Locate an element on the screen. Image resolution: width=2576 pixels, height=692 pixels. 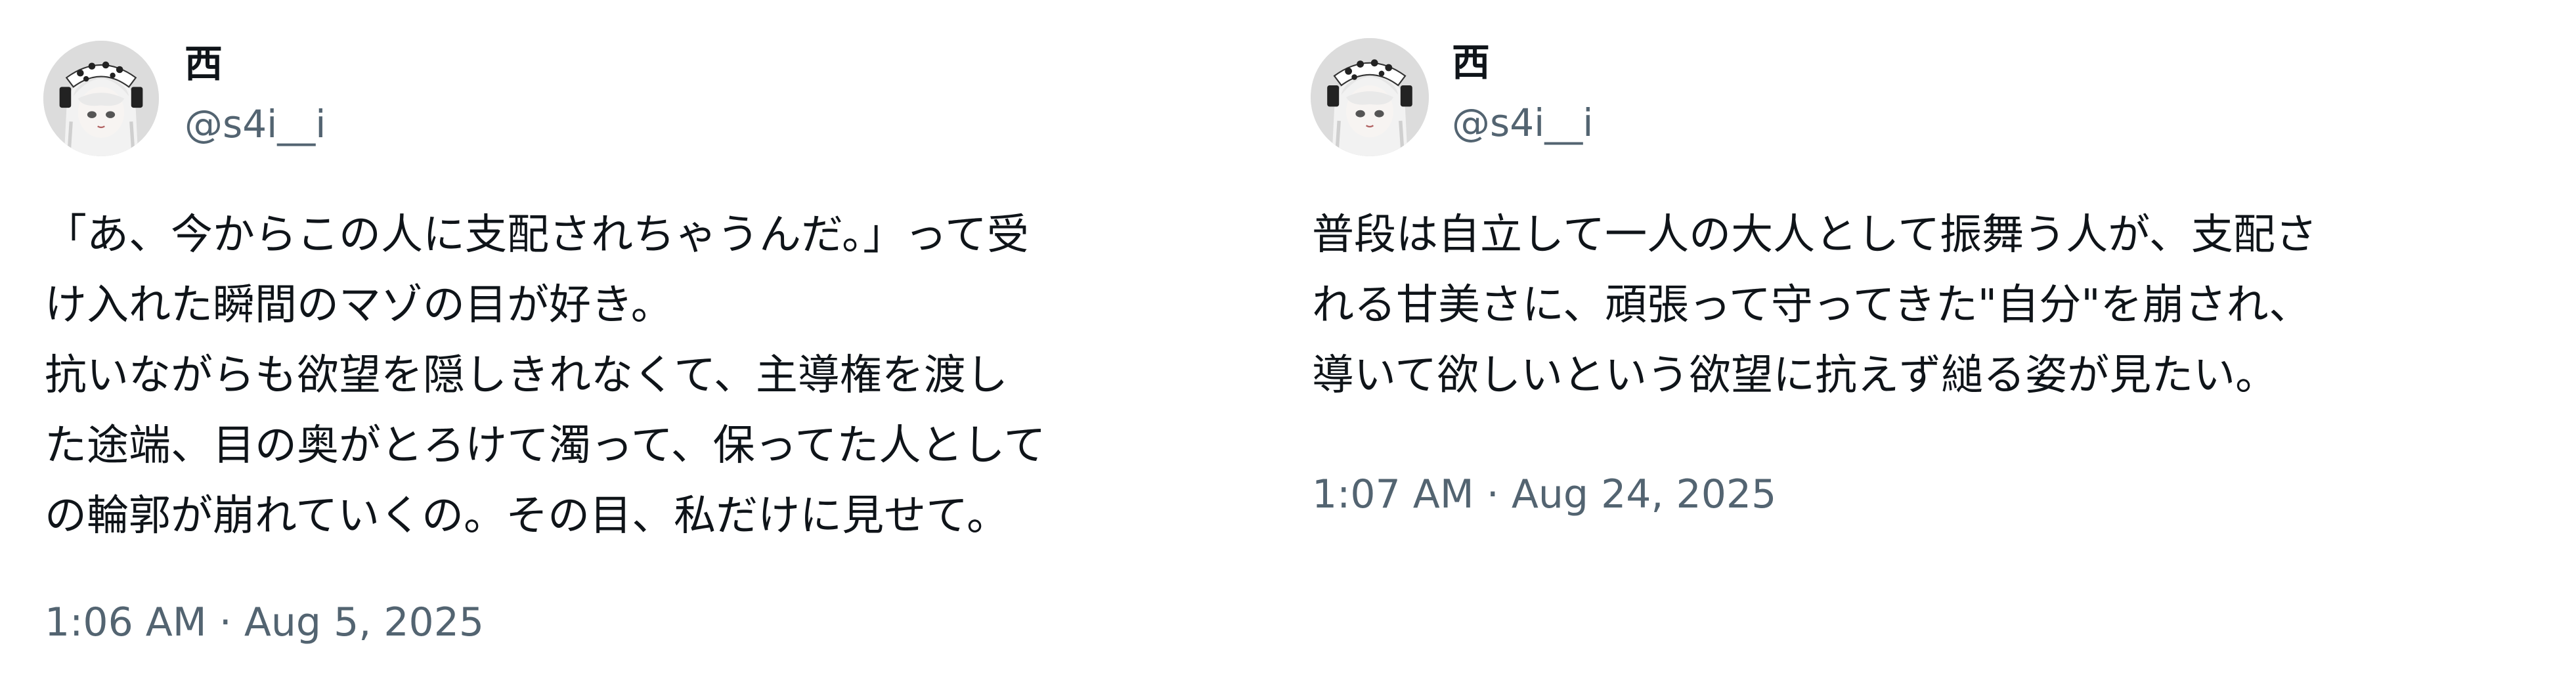
tweet-text-line: 抗いながらも欲望を隠しきれなくて、主導権を渡し is located at coordinates (526, 375).